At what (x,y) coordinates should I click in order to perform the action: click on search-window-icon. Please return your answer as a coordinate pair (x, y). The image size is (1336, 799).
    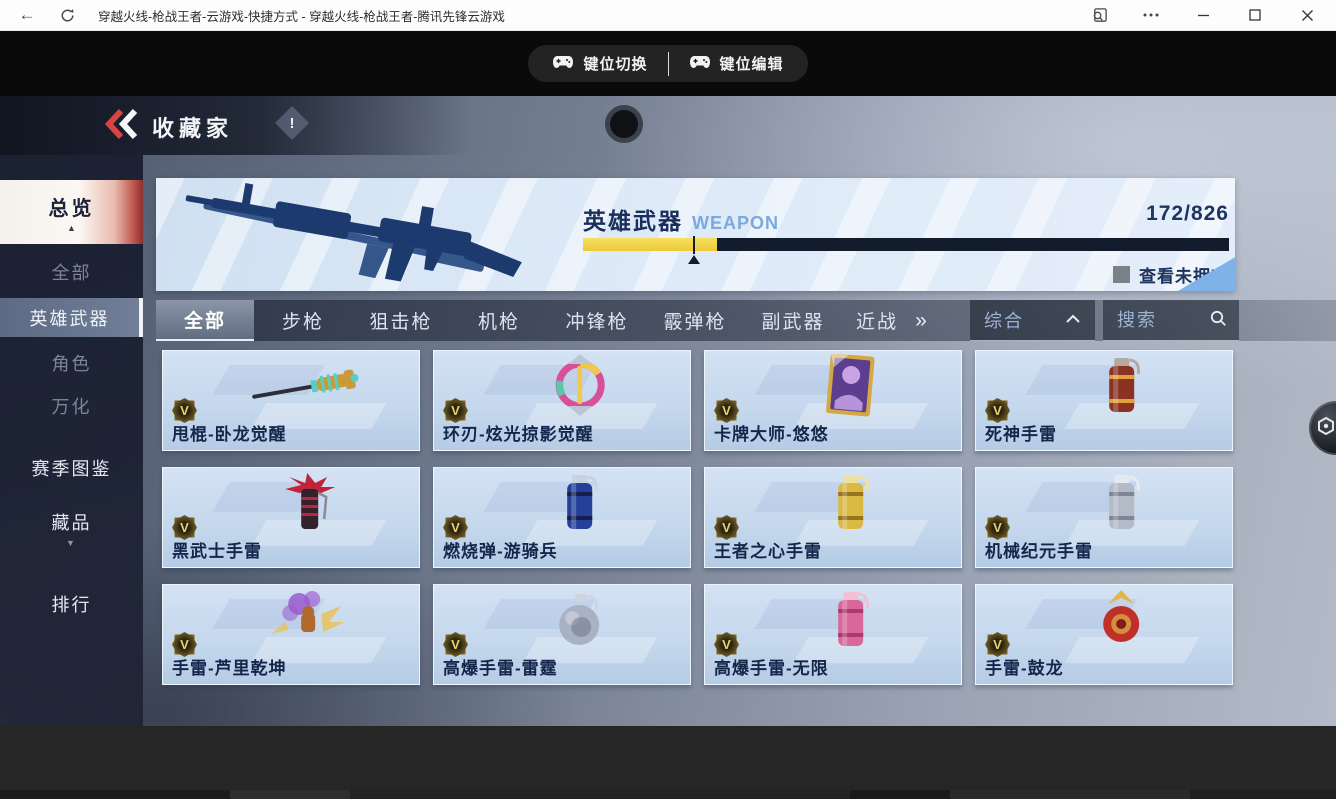
    Looking at the image, I should click on (1099, 15).